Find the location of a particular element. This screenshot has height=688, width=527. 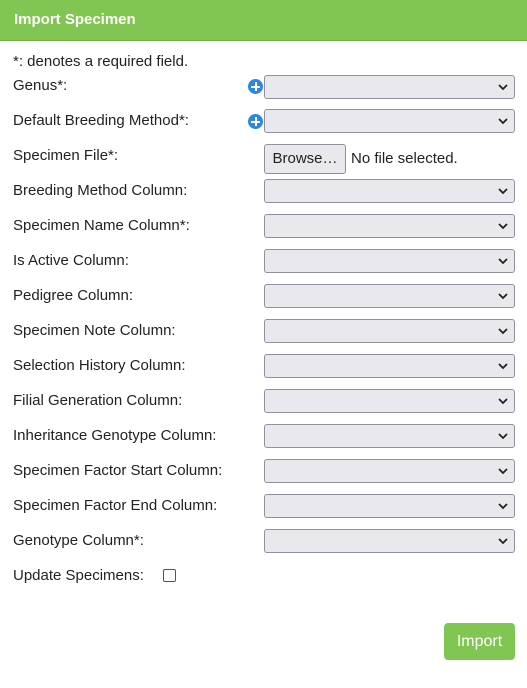

specimen-note-column-label: Specimen Note Column: is located at coordinates (94, 330).